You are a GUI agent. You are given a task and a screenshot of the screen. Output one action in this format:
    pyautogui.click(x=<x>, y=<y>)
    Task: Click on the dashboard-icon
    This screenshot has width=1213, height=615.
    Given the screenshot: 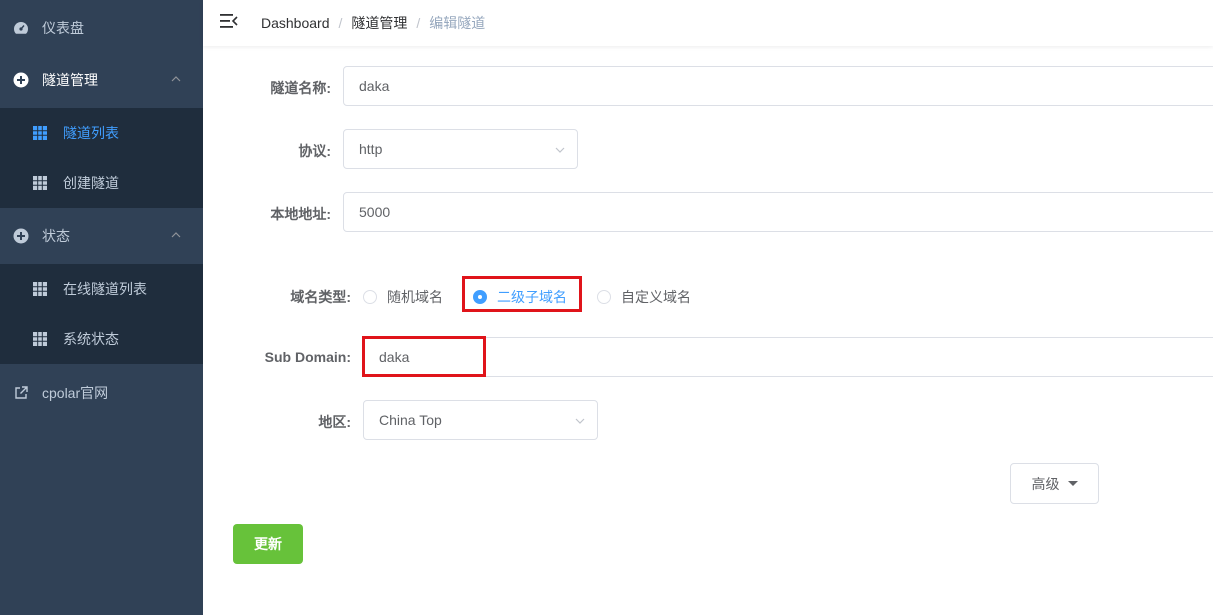 What is the action you would take?
    pyautogui.click(x=21, y=28)
    